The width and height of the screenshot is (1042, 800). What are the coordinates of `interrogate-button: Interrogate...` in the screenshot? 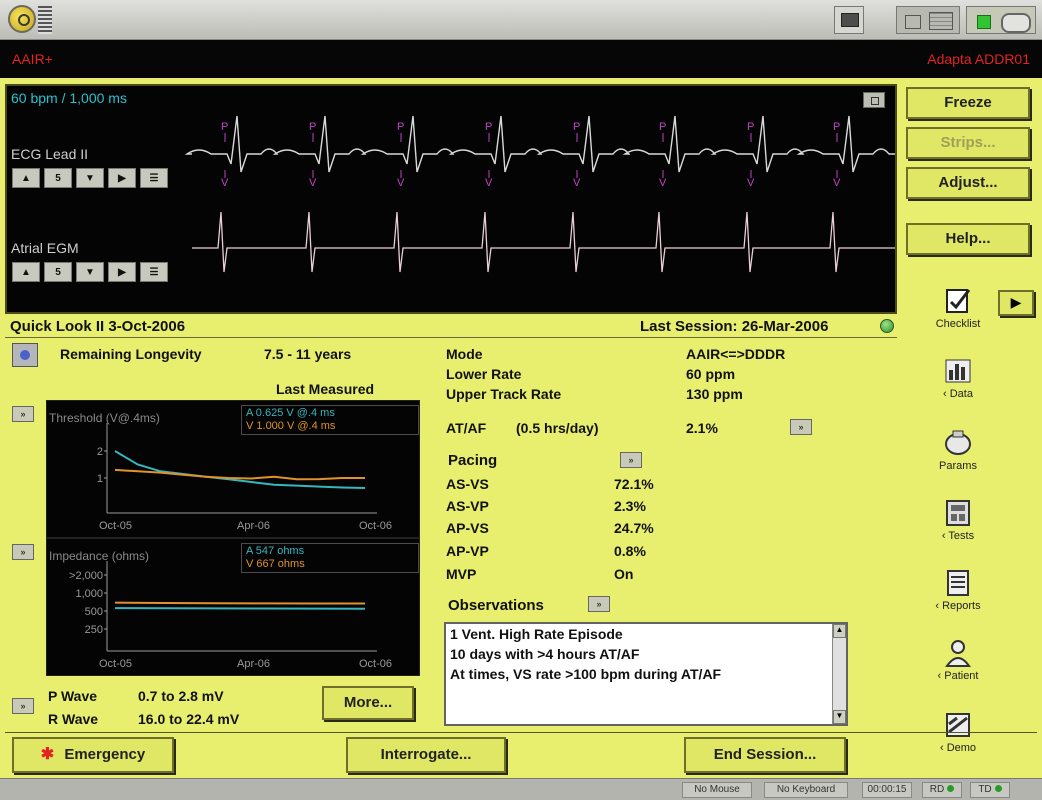 It's located at (426, 755).